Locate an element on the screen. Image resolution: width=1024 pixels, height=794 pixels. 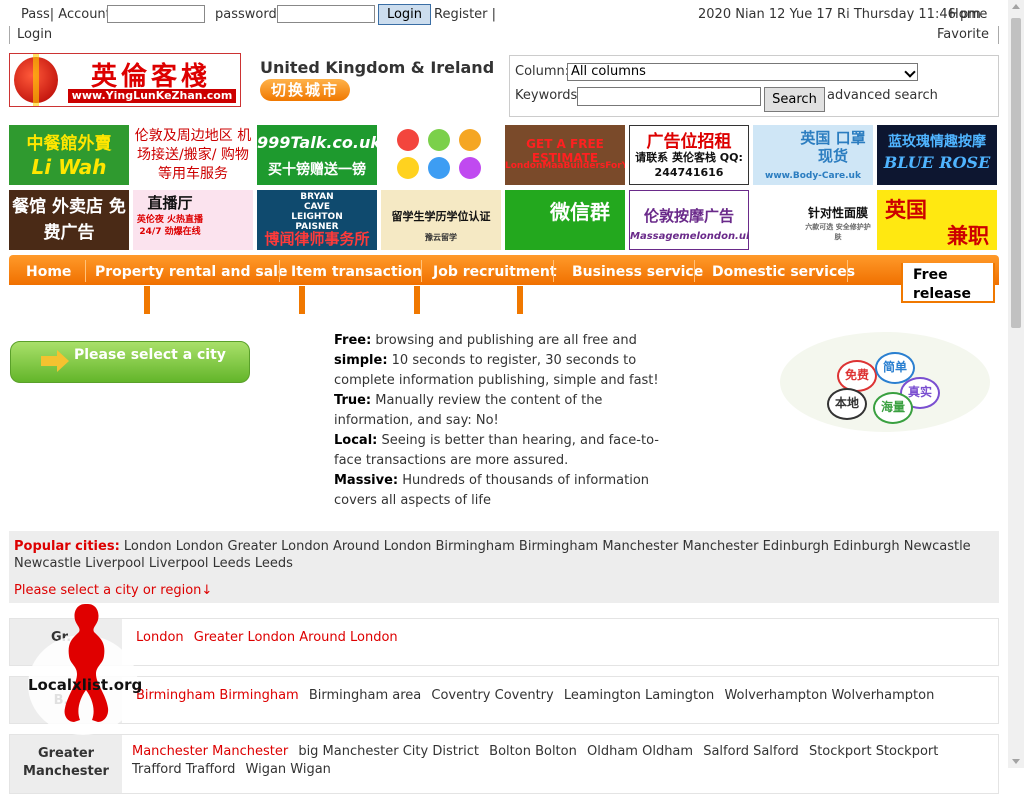
select-city-button: Please select a city is located at coordinates (130, 362).